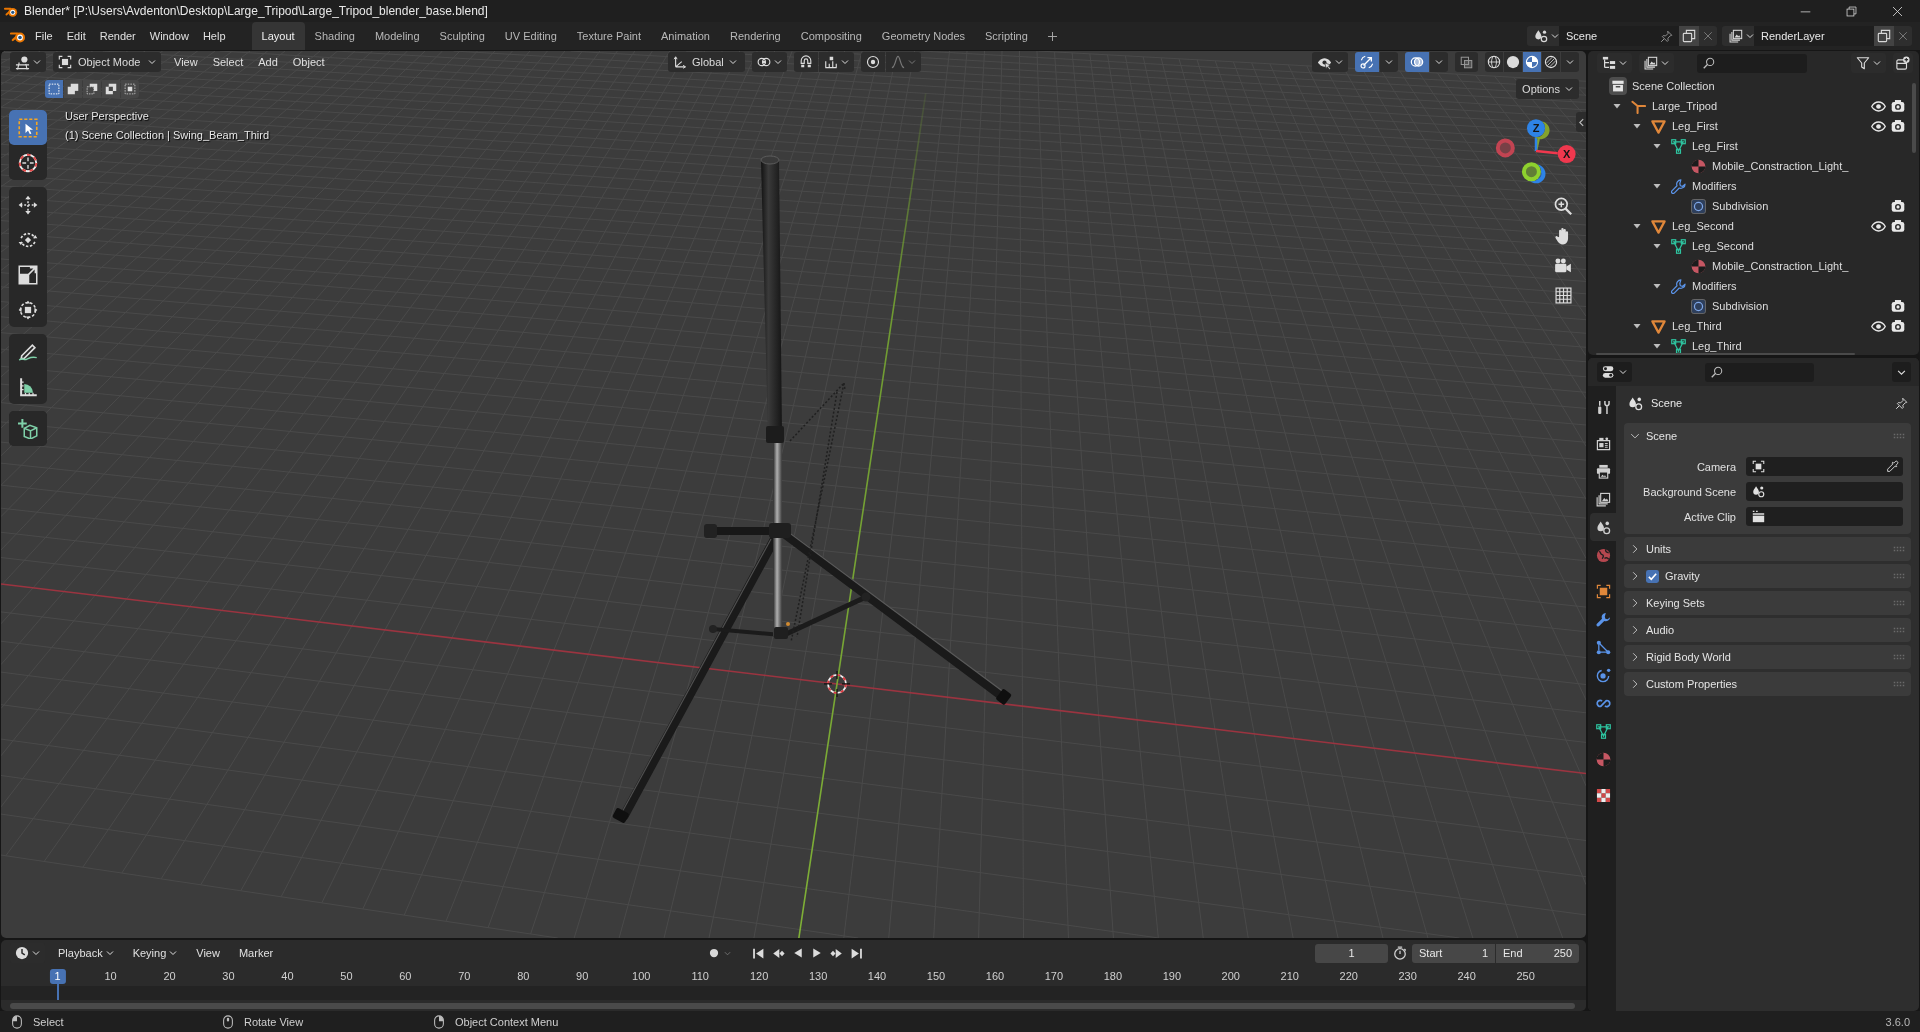 This screenshot has height=1032, width=1920. Describe the element at coordinates (1367, 62) in the screenshot. I see `gizmo-toggle` at that location.